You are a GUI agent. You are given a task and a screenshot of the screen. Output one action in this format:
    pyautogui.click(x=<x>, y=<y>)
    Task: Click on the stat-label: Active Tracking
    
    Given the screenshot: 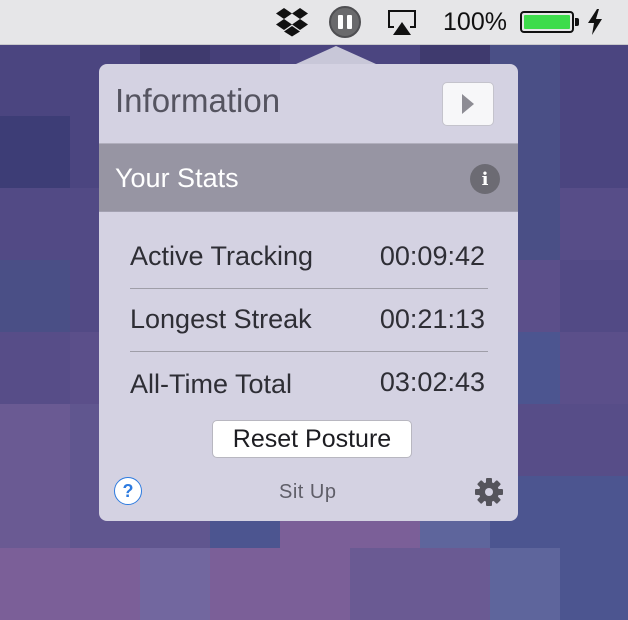 What is the action you would take?
    pyautogui.click(x=222, y=256)
    